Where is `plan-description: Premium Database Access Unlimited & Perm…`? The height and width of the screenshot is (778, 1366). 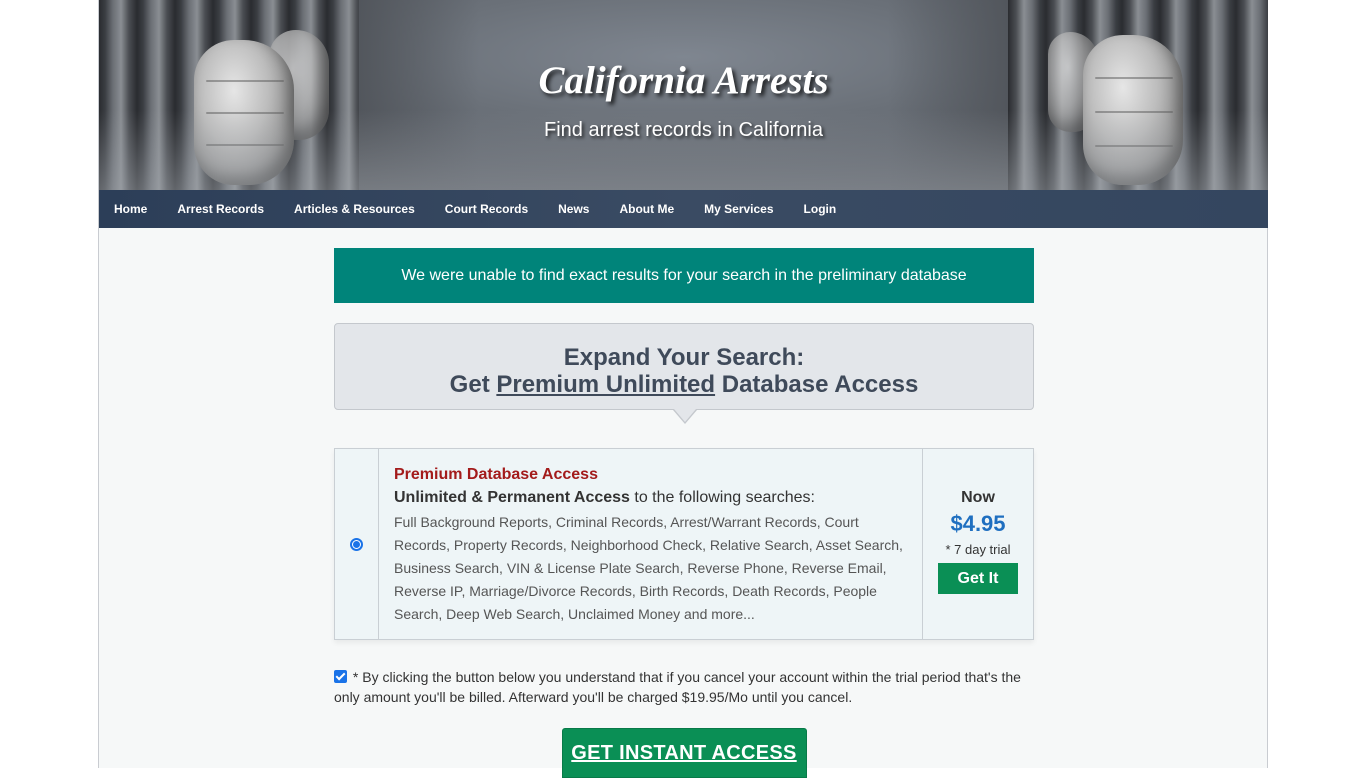
plan-description: Premium Database Access Unlimited & Perm… is located at coordinates (651, 544).